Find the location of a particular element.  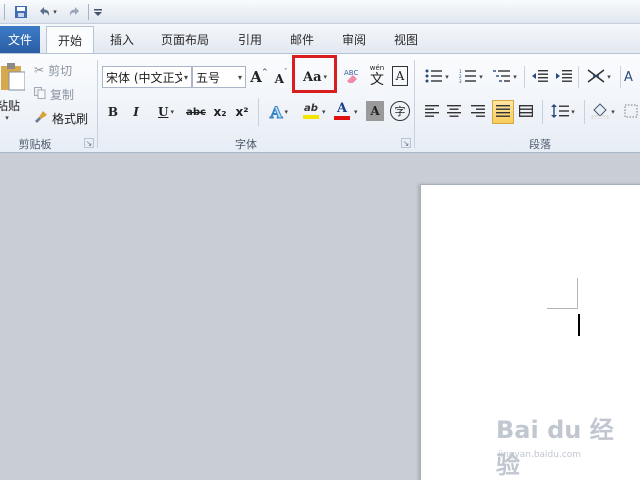

tab-review: 审阅 is located at coordinates (354, 39).